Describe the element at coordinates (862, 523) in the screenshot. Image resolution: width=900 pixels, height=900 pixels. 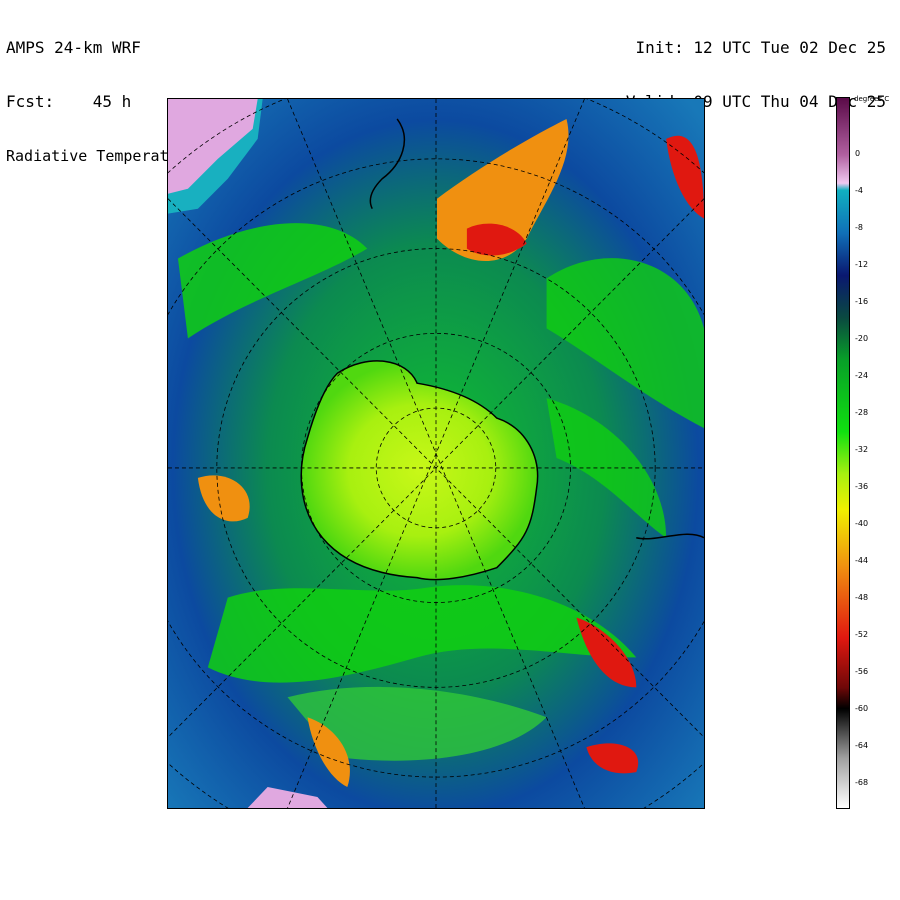
I see `colorbar-label: -40` at that location.